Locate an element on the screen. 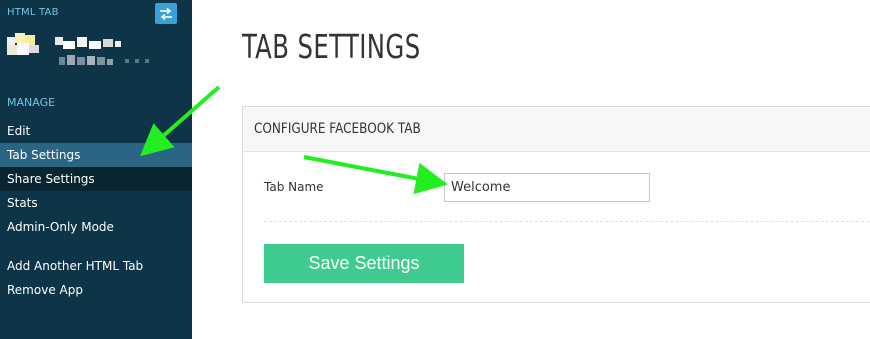  save-settings-button: Save Settings is located at coordinates (364, 263).